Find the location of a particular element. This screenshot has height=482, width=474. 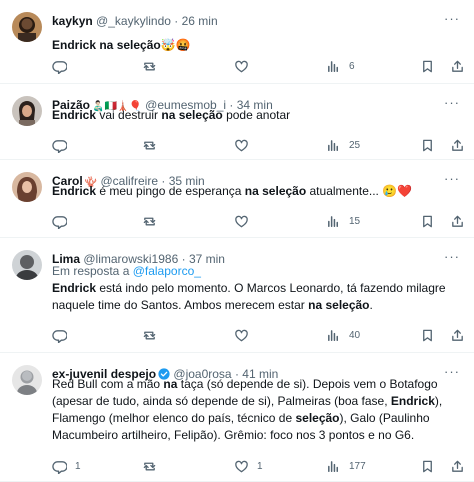

tweet-text-highlight: seleção is located at coordinates (317, 418).